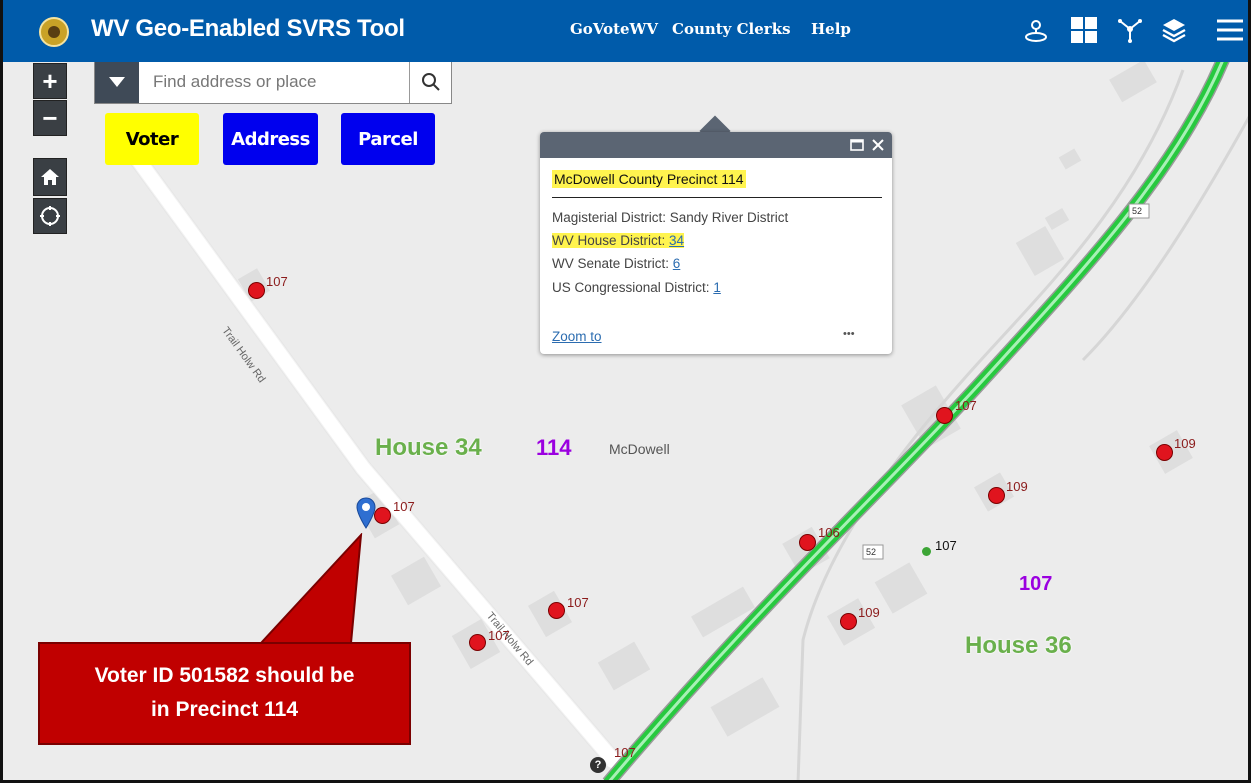 This screenshot has width=1251, height=783. I want to click on senate-district-row: WV Senate District: 6, so click(616, 263).